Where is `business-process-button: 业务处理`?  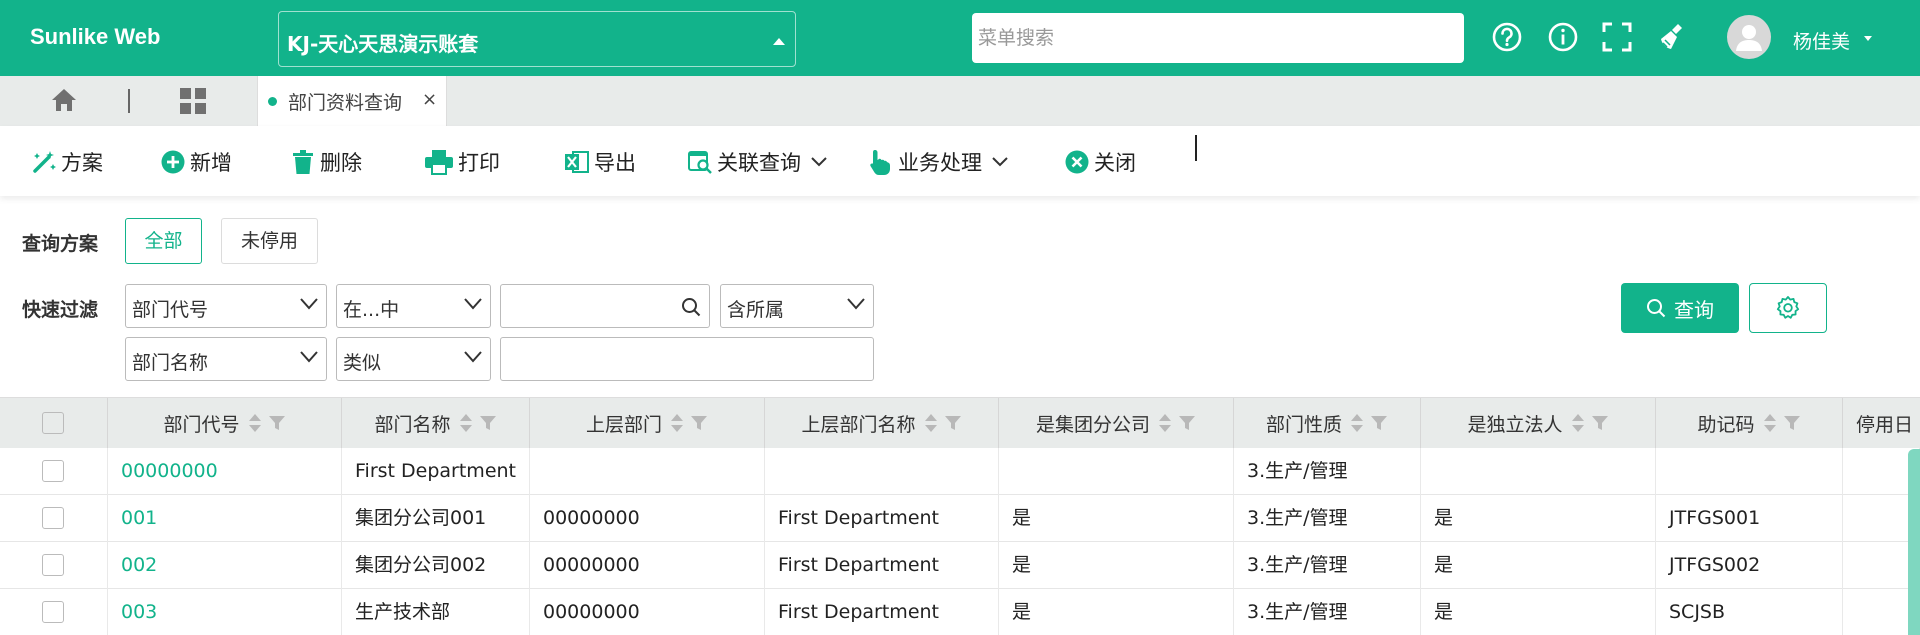
business-process-button: 业务处理 is located at coordinates (940, 162).